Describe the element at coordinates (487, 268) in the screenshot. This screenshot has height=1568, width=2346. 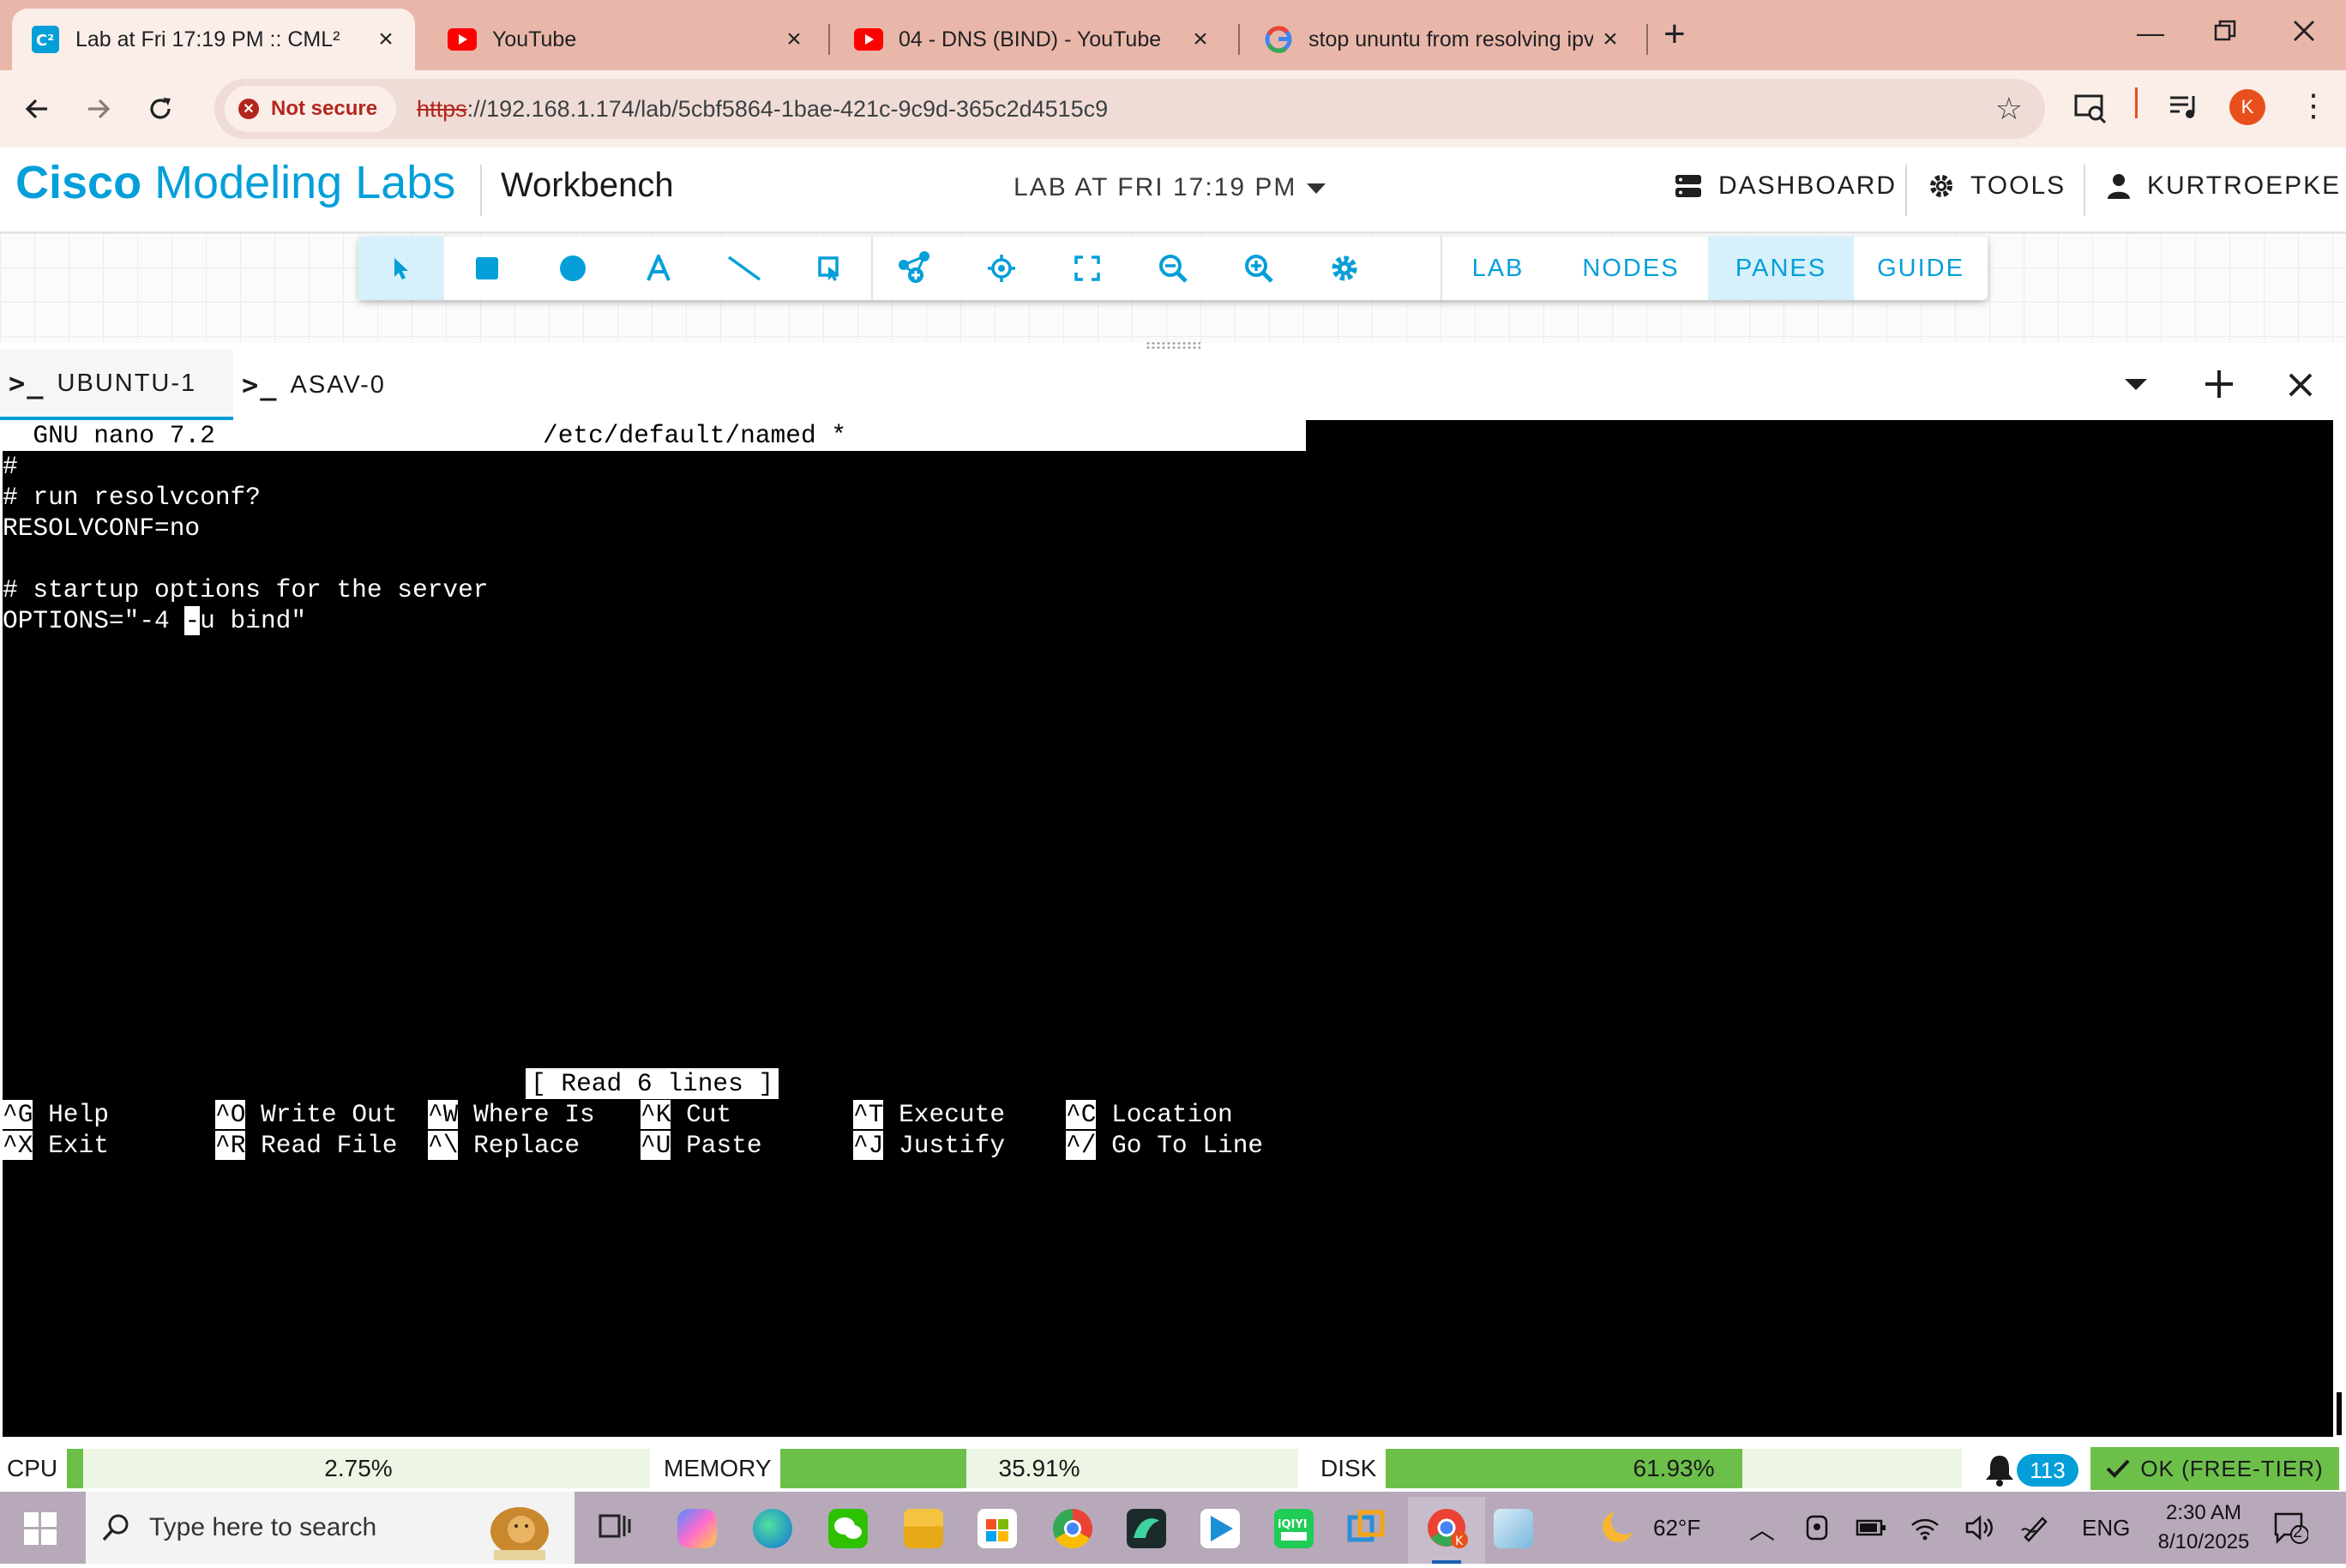
I see `rectangle-tool-button` at that location.